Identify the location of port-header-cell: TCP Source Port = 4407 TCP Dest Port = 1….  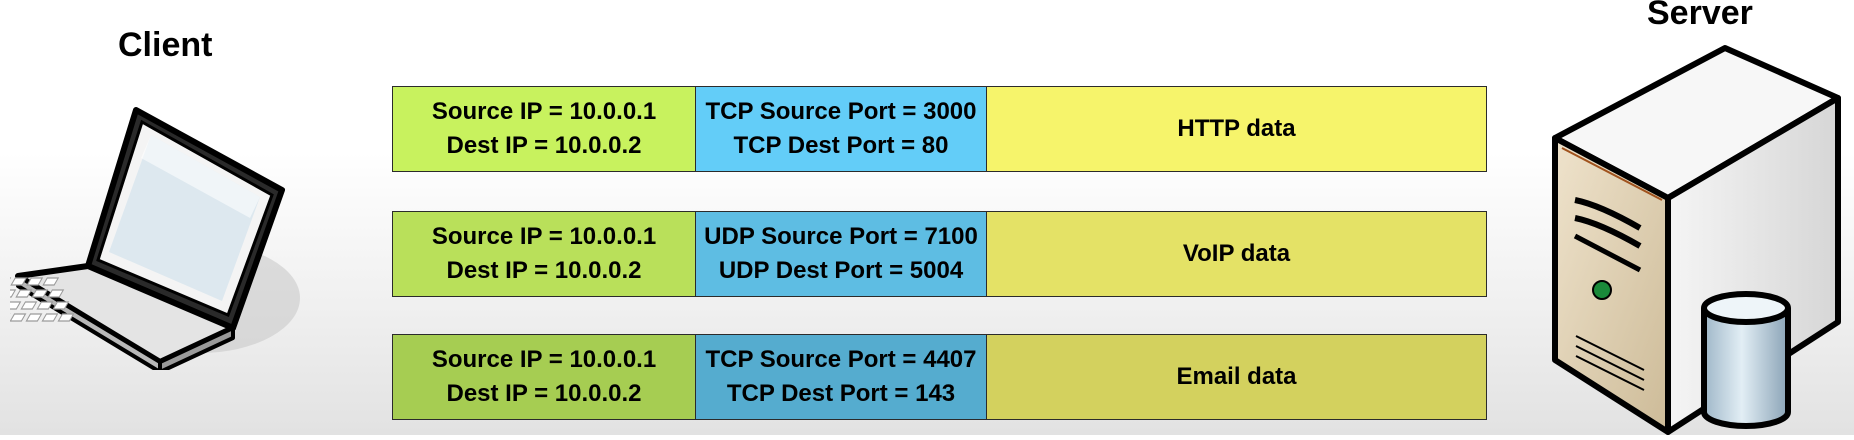
(841, 377).